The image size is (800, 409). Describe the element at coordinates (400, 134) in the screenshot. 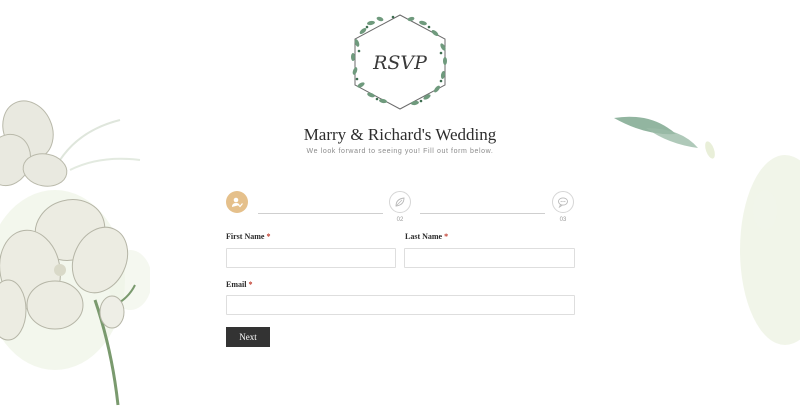

I see `page-title: Marry & Richard's Wedding` at that location.